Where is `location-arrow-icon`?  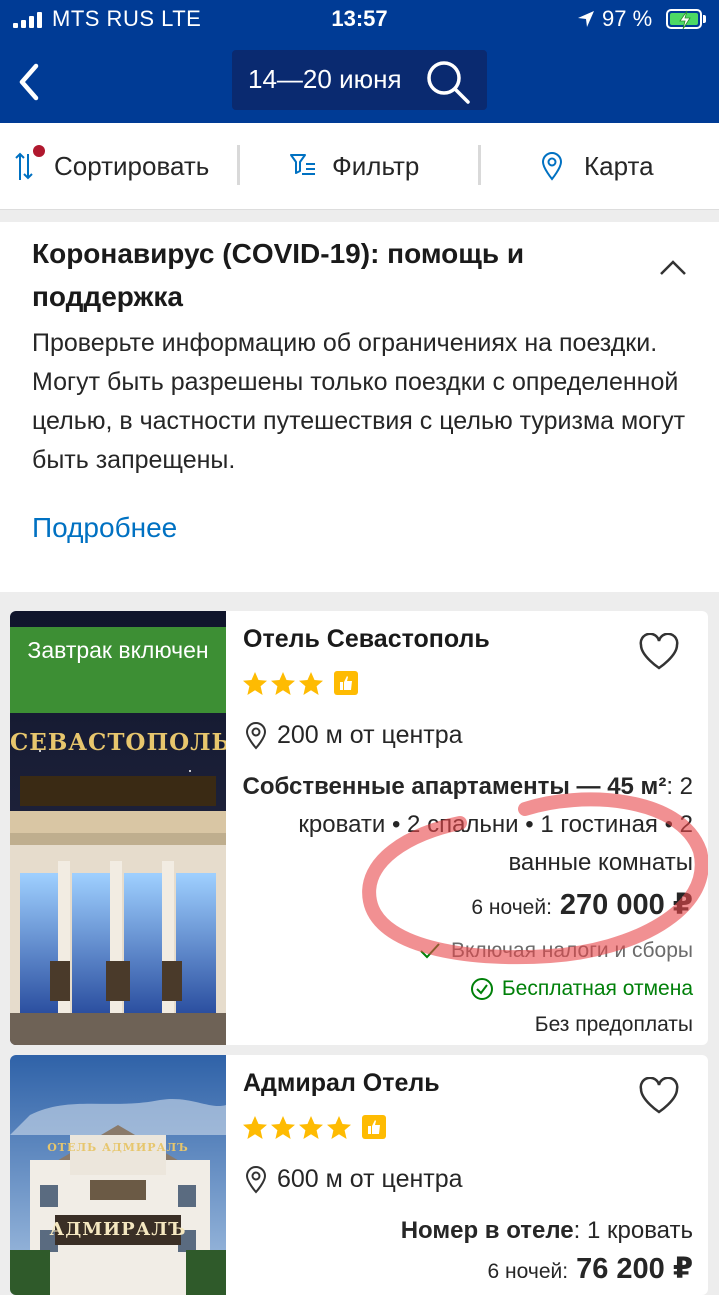 location-arrow-icon is located at coordinates (586, 19).